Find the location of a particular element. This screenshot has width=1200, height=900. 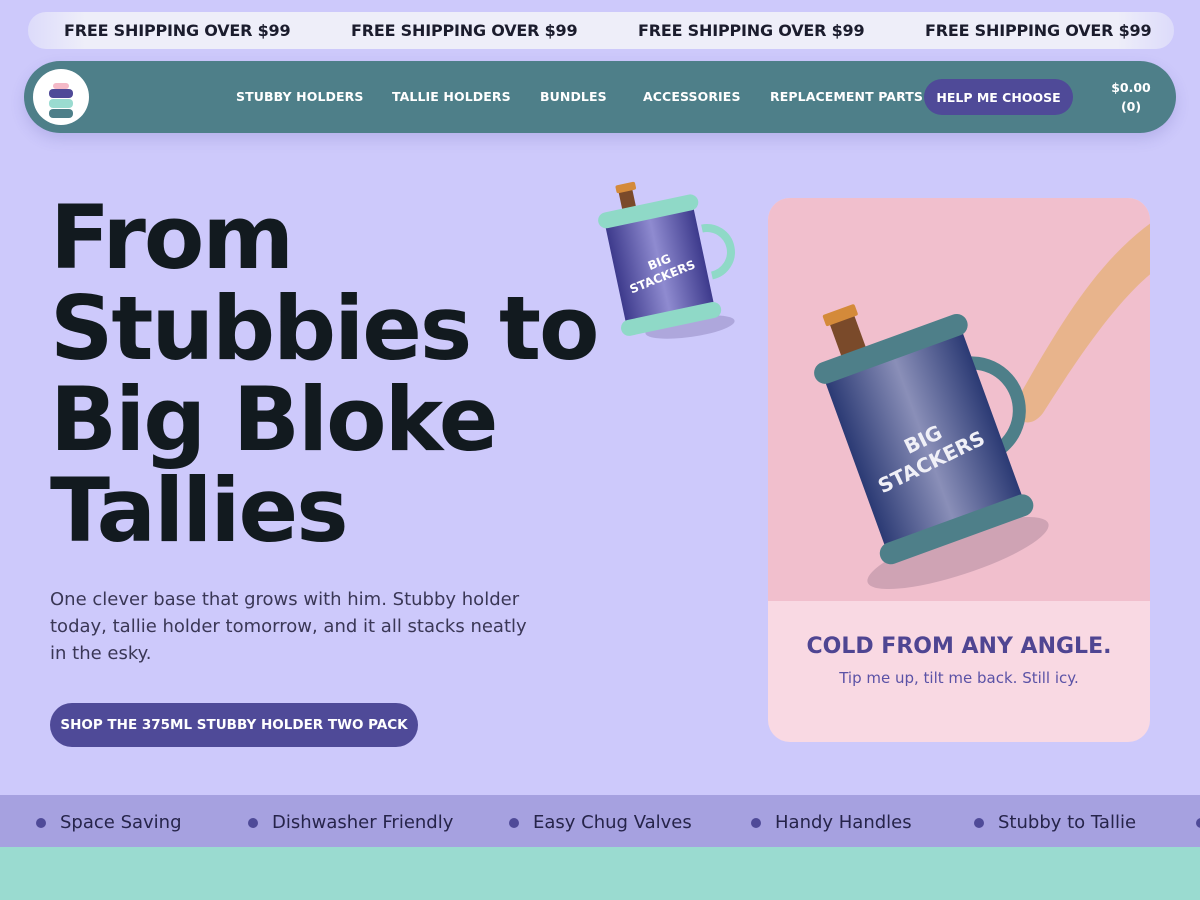

shop-stubby-two-pack-button: SHOP THE 375ML STUBBY HOLDER TWO PACK is located at coordinates (234, 725).